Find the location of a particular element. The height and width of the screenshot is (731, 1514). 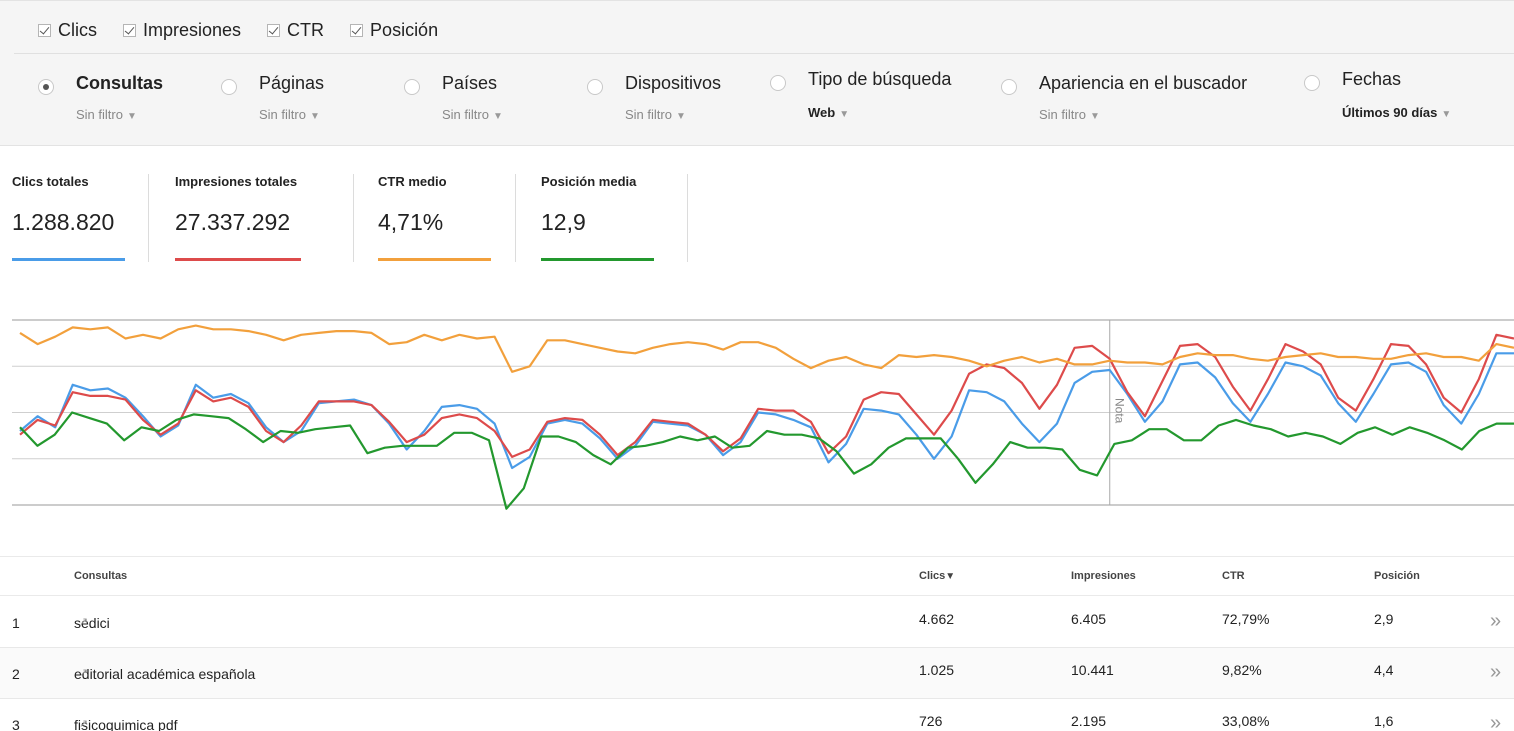

annotation-label: Nota is located at coordinates (1120, 411).